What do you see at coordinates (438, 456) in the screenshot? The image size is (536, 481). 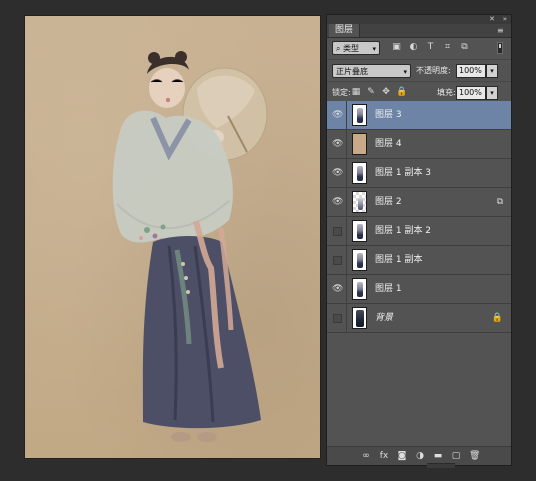 I see `new-group-icon: ▬` at bounding box center [438, 456].